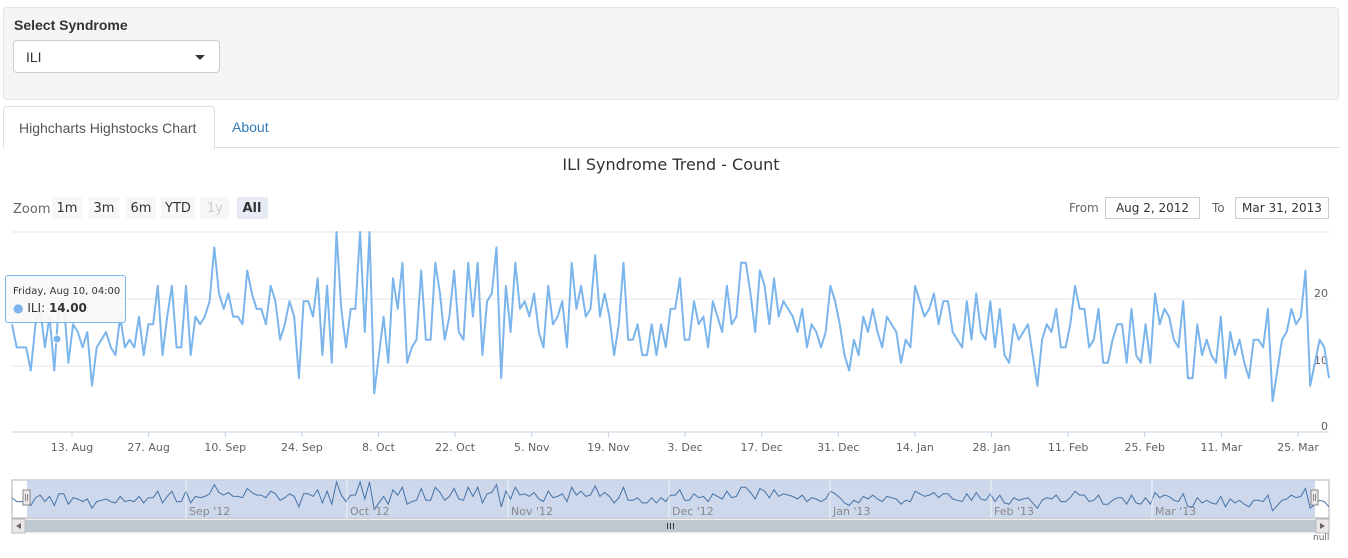 This screenshot has height=558, width=1348. Describe the element at coordinates (71, 25) in the screenshot. I see `select-syndrome-label: Select Syndrome` at that location.